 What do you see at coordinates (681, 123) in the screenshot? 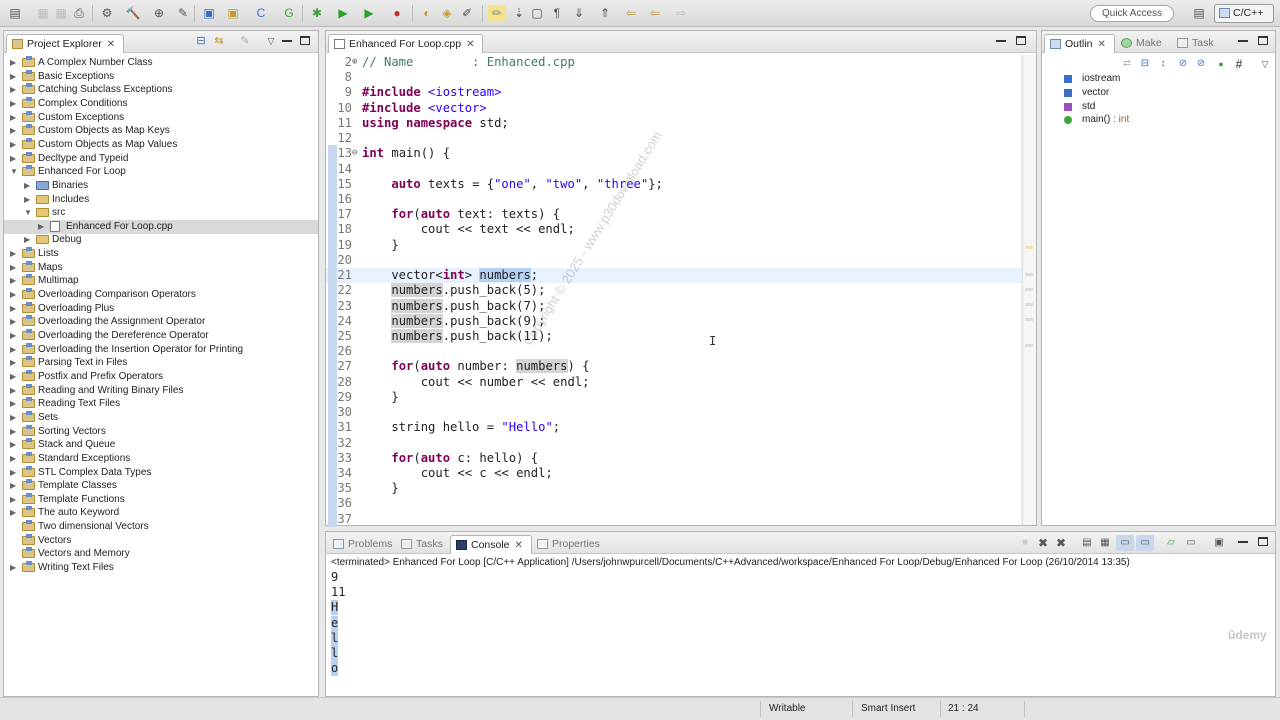
I see `code-line: 11 using namespace std;` at bounding box center [681, 123].